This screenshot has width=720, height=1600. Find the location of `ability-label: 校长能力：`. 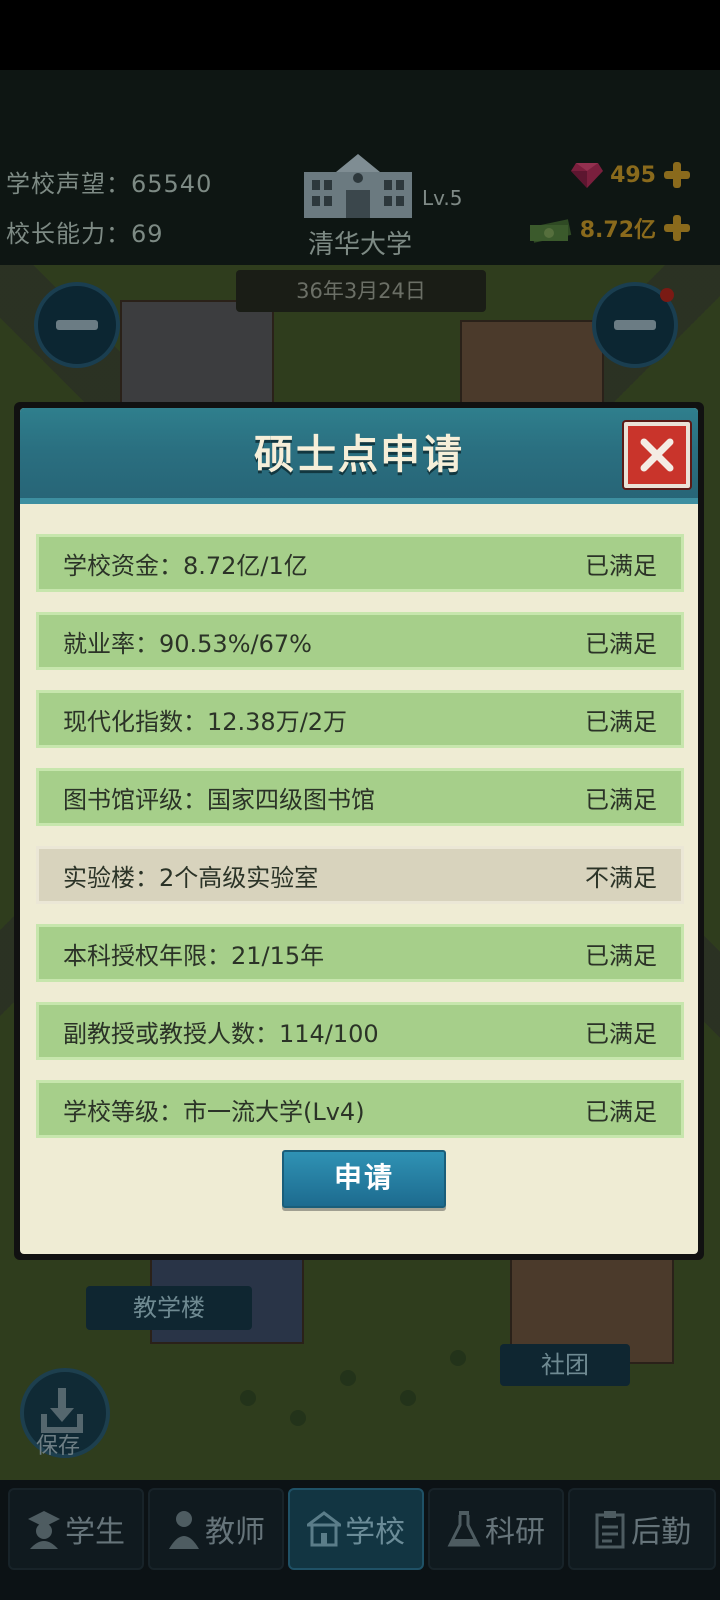

ability-label: 校长能力： is located at coordinates (68, 234).